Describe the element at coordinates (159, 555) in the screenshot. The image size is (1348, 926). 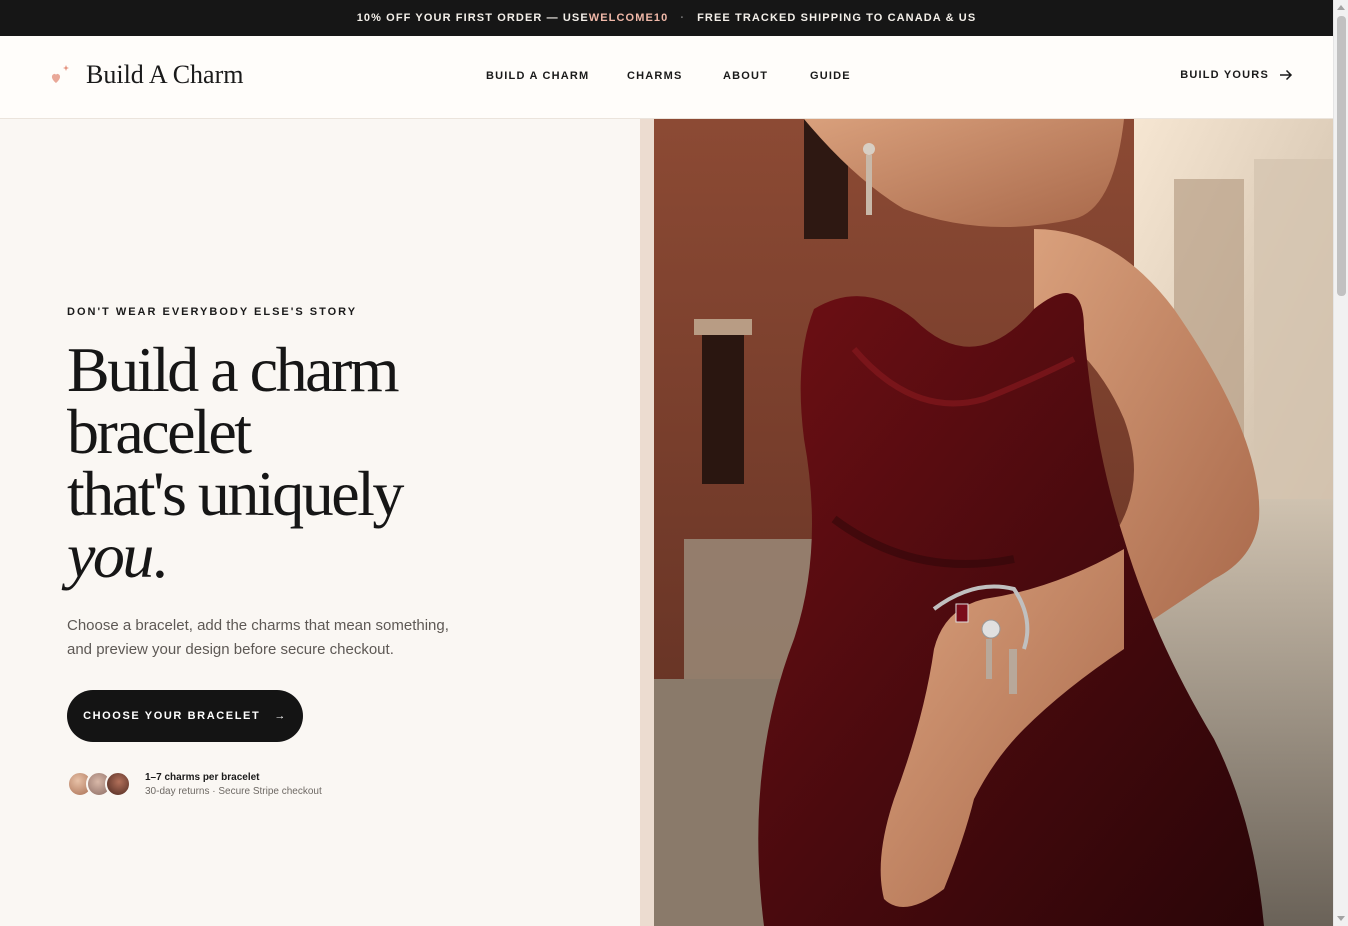
I see `headline-period: .` at that location.